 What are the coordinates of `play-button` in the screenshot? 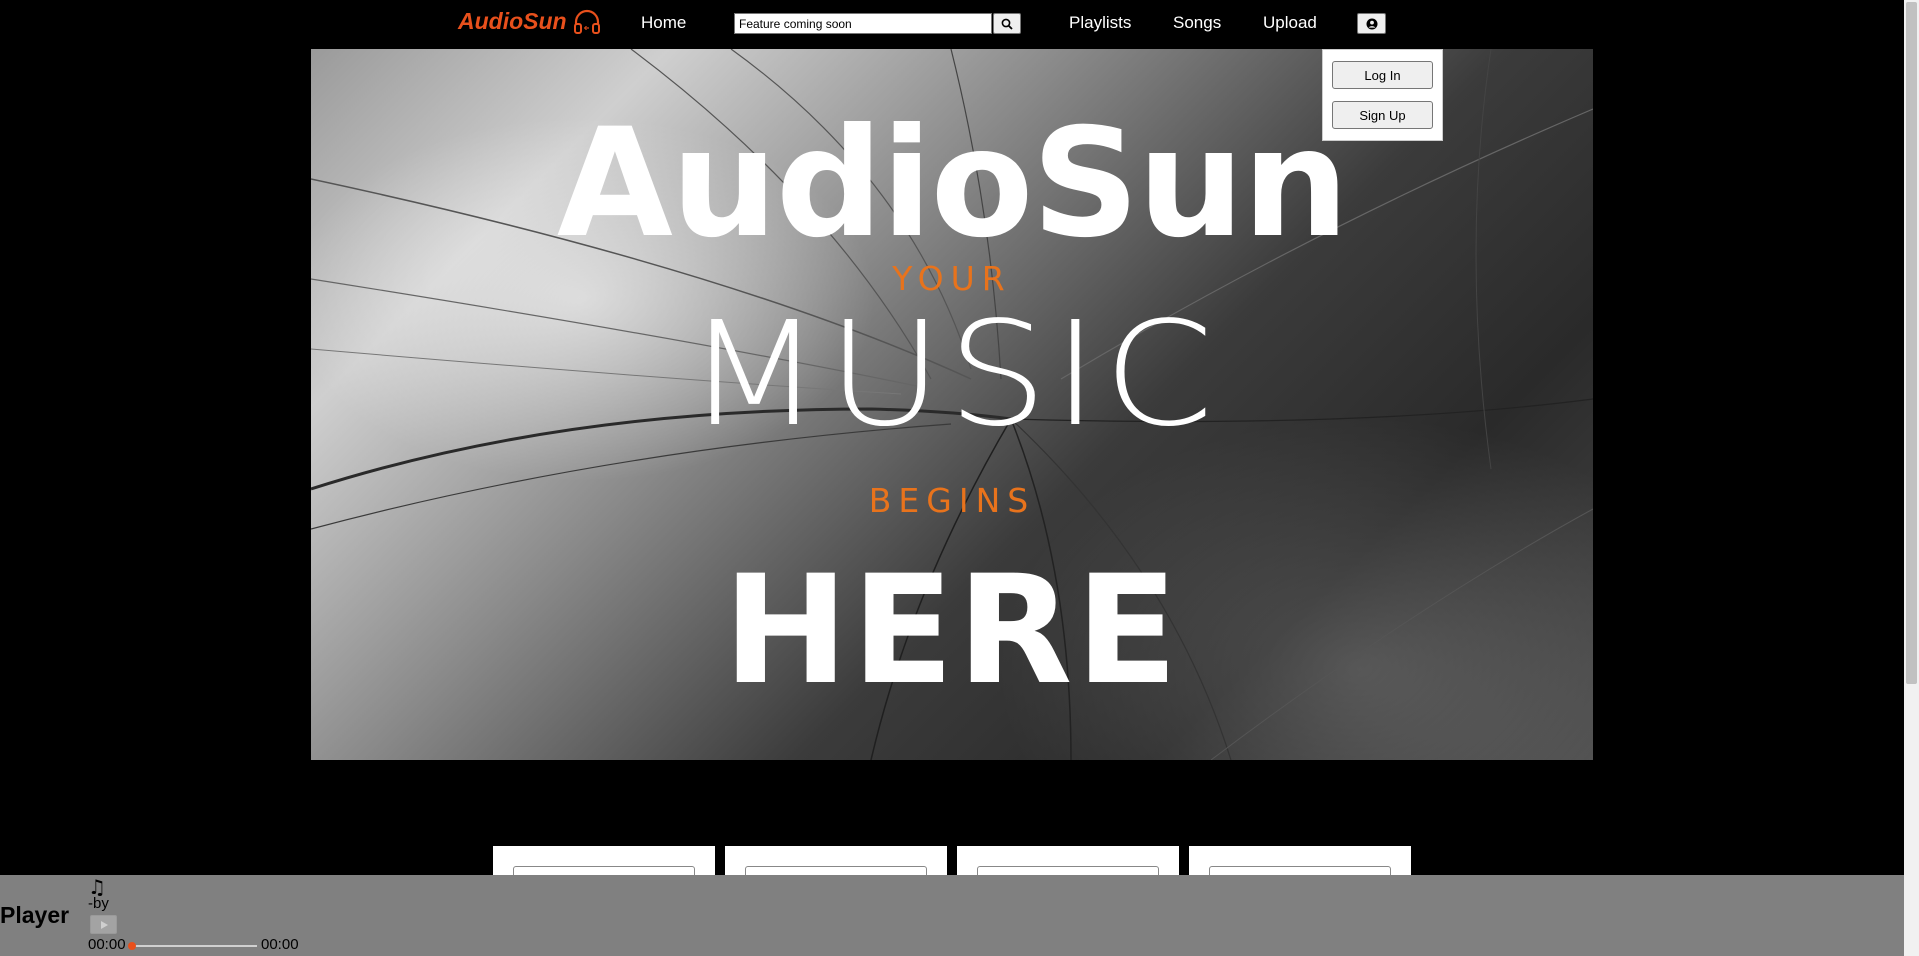 It's located at (103, 924).